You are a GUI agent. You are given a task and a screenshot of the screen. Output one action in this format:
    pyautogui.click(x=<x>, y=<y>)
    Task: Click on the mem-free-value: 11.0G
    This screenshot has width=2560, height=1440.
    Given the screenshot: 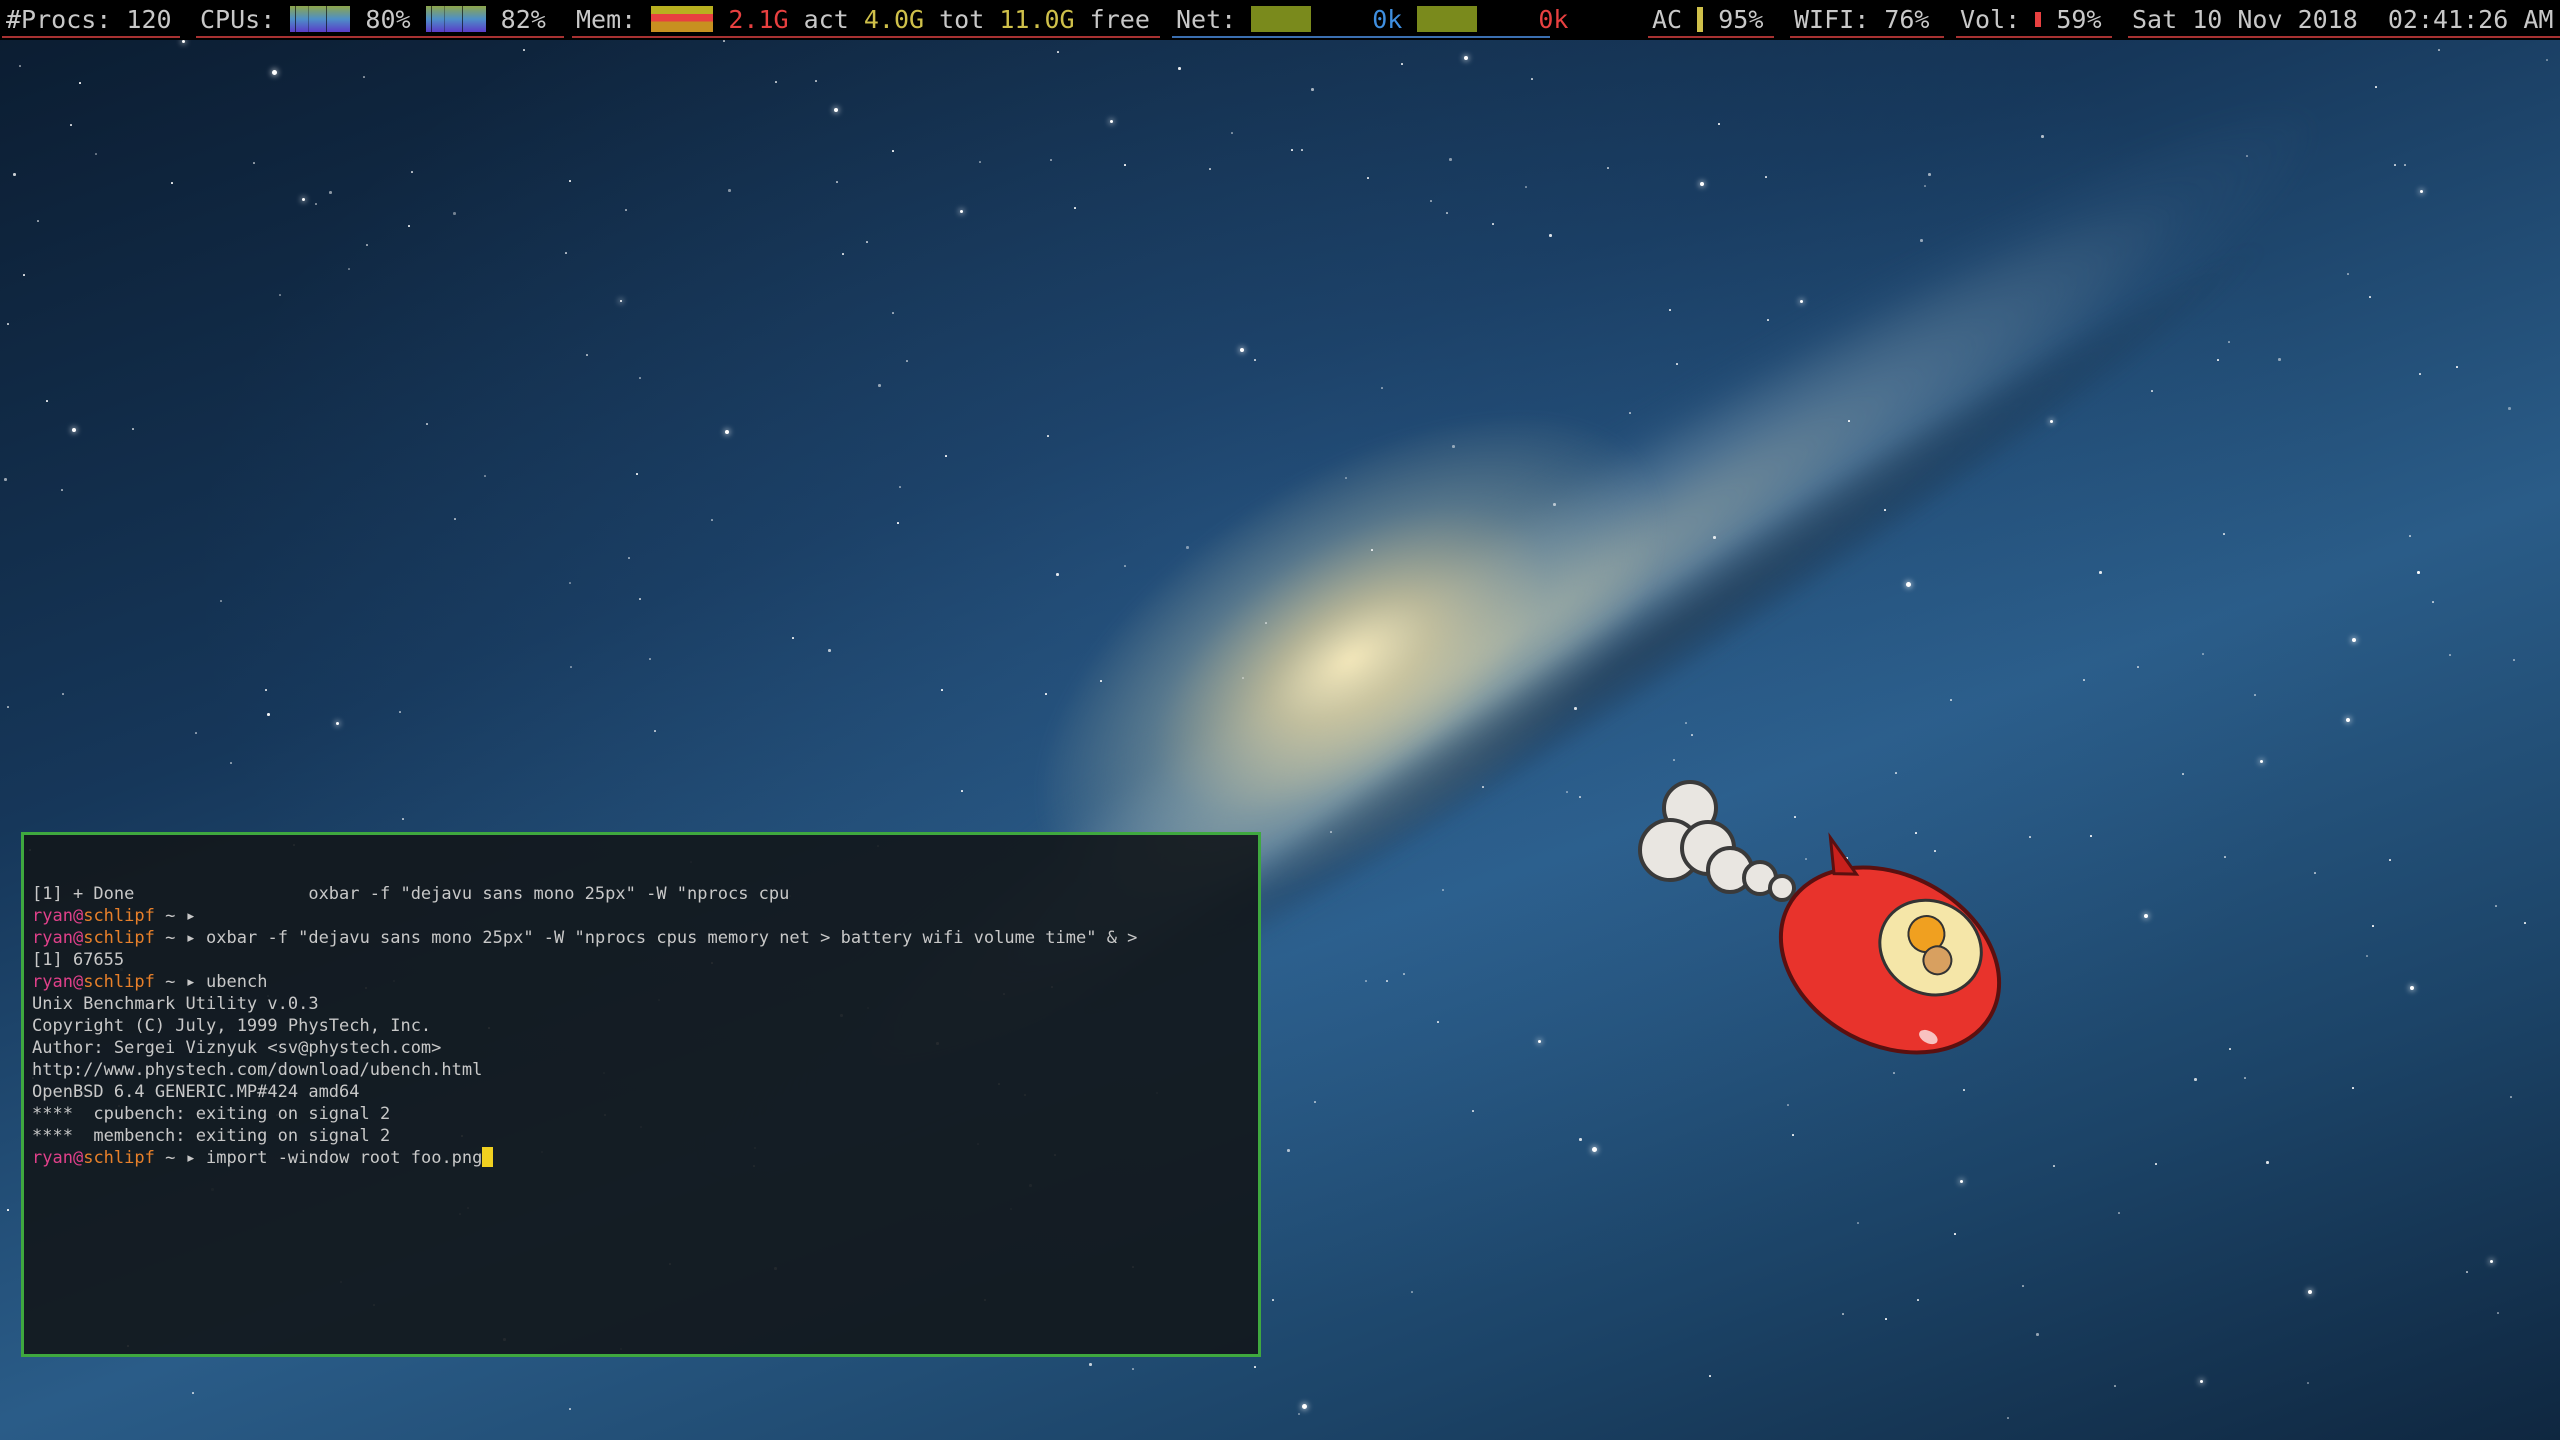 What is the action you would take?
    pyautogui.click(x=1037, y=19)
    